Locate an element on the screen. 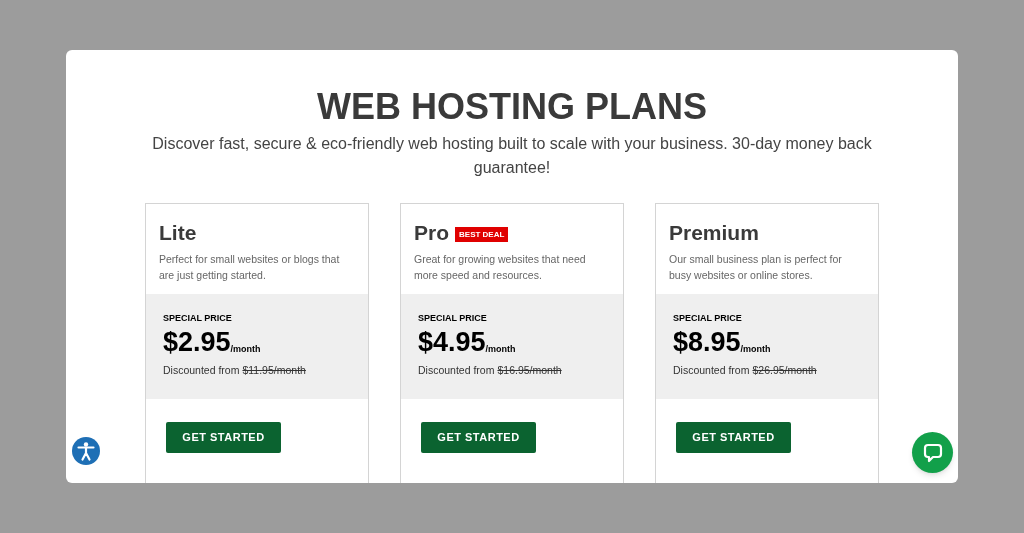 This screenshot has height=533, width=1024. price: $4.95 is located at coordinates (452, 342).